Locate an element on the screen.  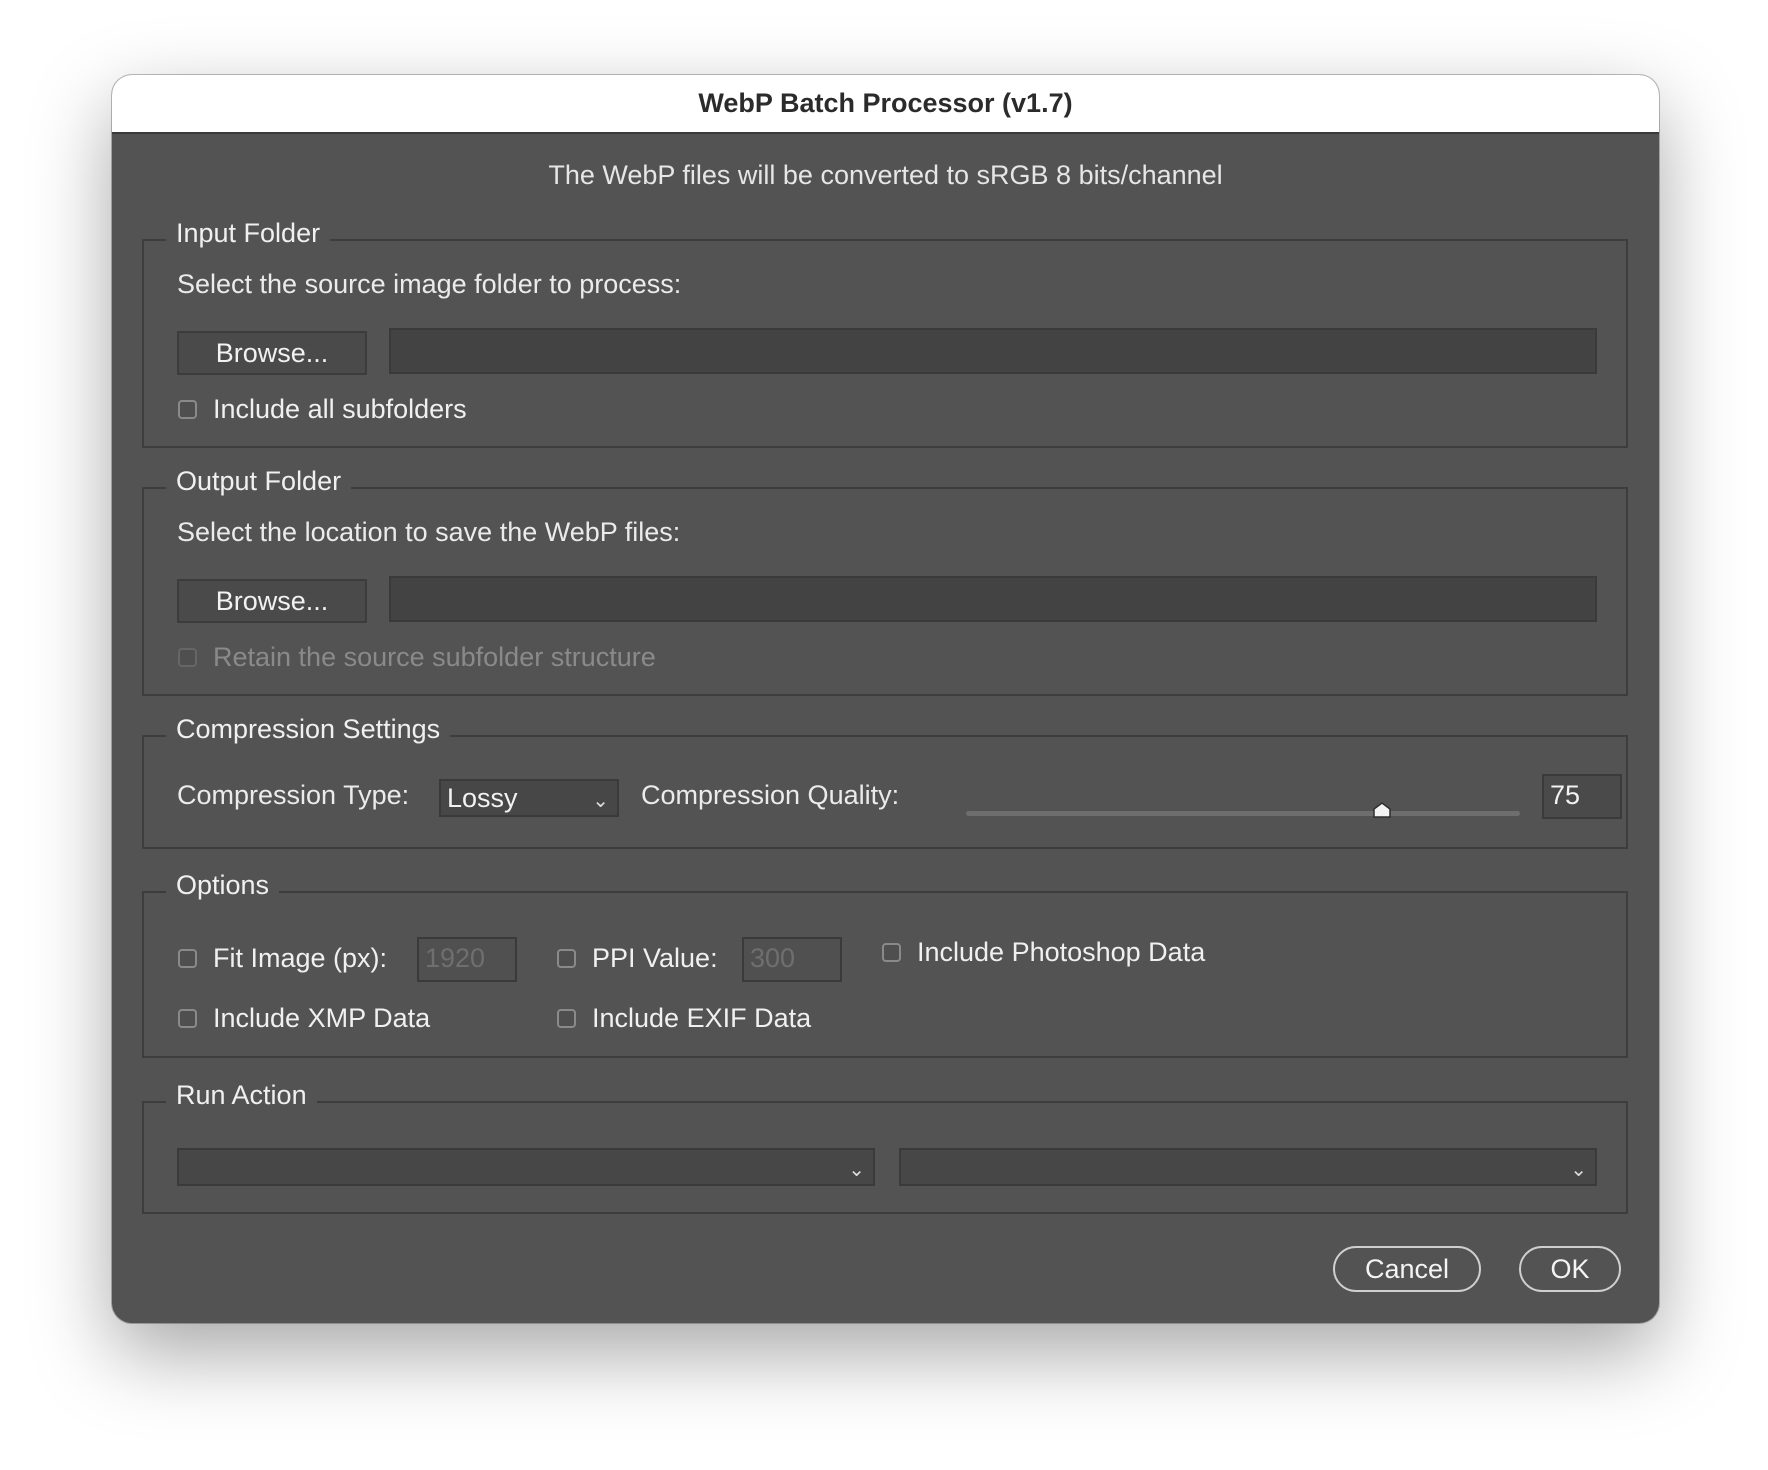
options-title: Options is located at coordinates (223, 885).